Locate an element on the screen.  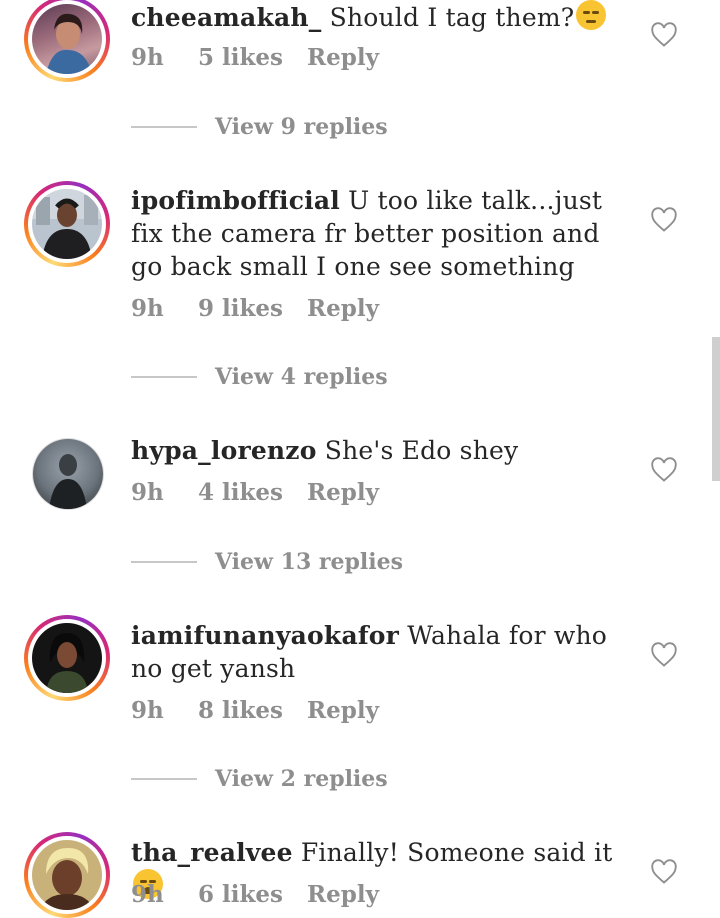
comment-text: cheeamakah_ Should I tag them? is located at coordinates (381, 17).